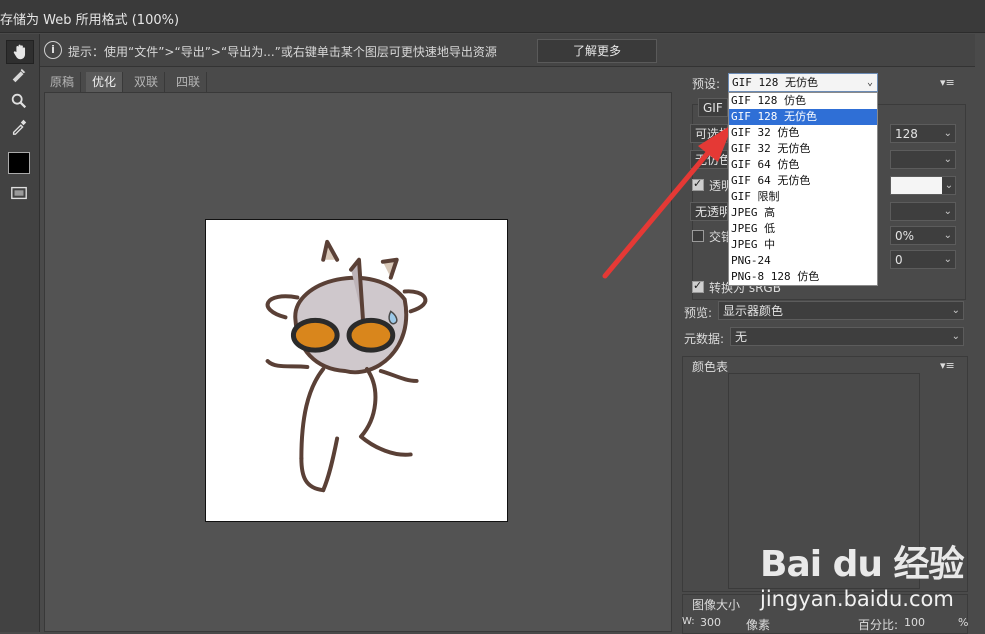 The height and width of the screenshot is (634, 985). Describe the element at coordinates (716, 605) in the screenshot. I see `image-size-title: 图像大小` at that location.